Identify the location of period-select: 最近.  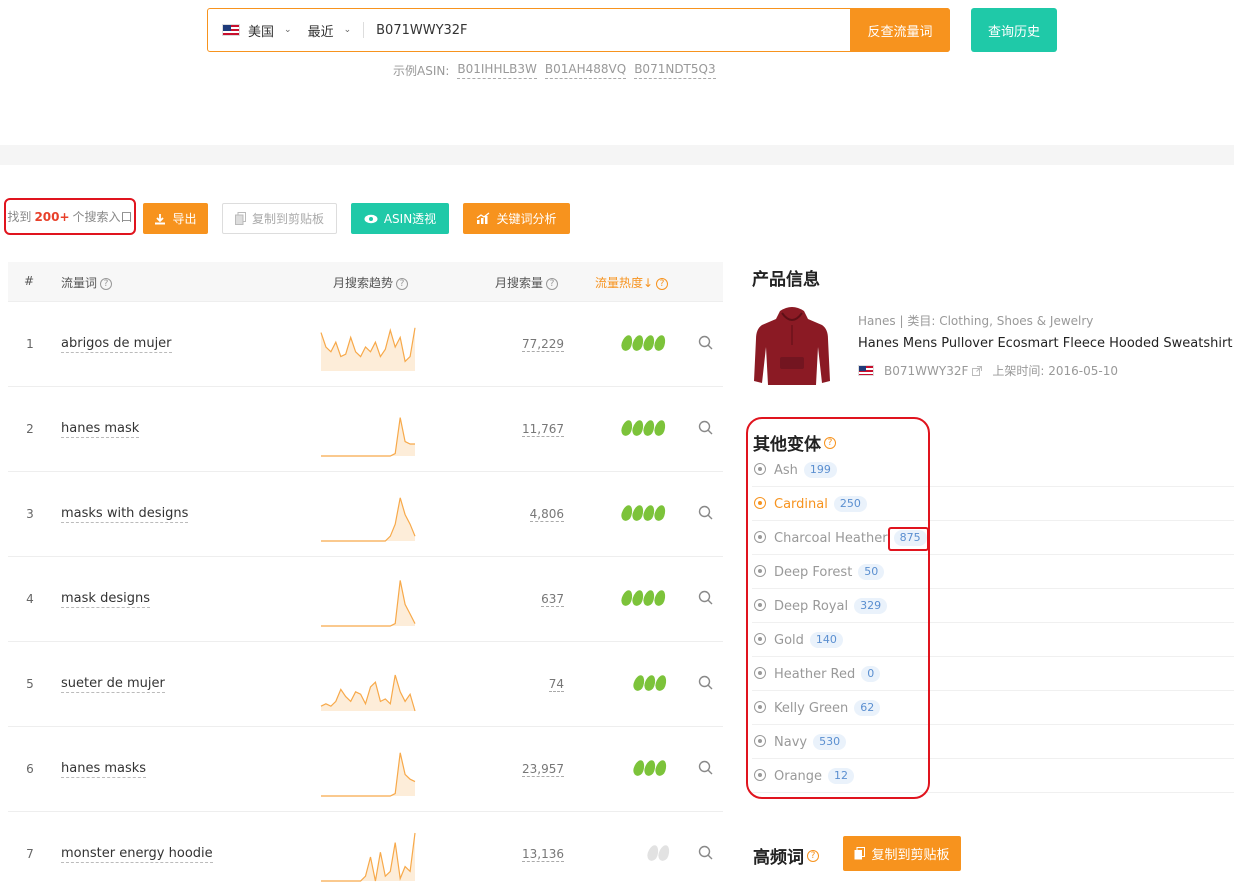
(321, 30).